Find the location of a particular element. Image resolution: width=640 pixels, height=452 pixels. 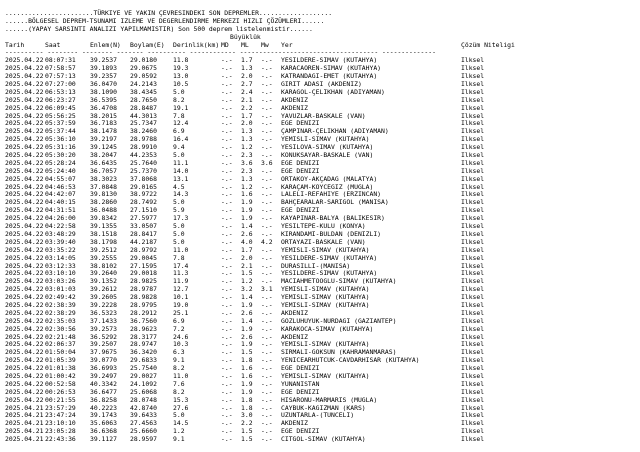

cell-location: SIRMALI-GOKSUN (KAHRAMANMARAS) is located at coordinates (339, 353).